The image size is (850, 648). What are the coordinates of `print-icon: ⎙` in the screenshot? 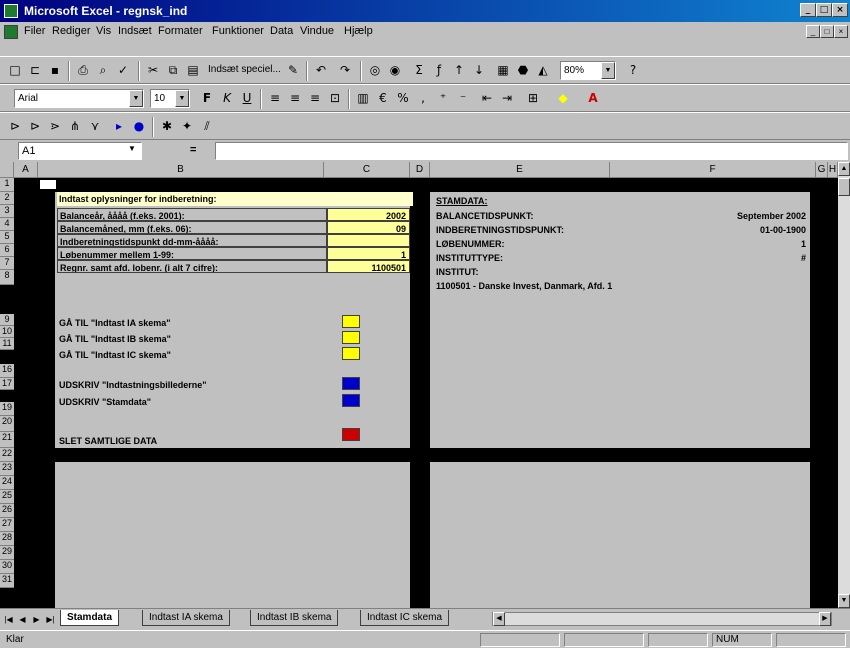 It's located at (83, 70).